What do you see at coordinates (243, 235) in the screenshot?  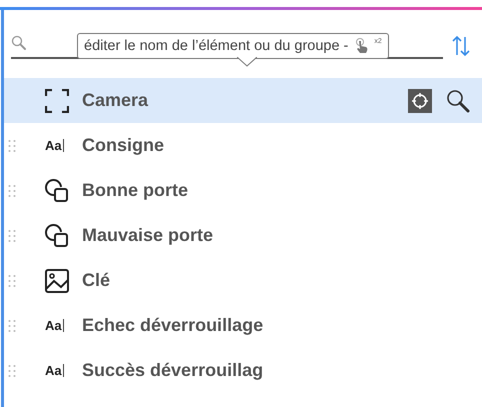 I see `layer-item: Mauvaise porte` at bounding box center [243, 235].